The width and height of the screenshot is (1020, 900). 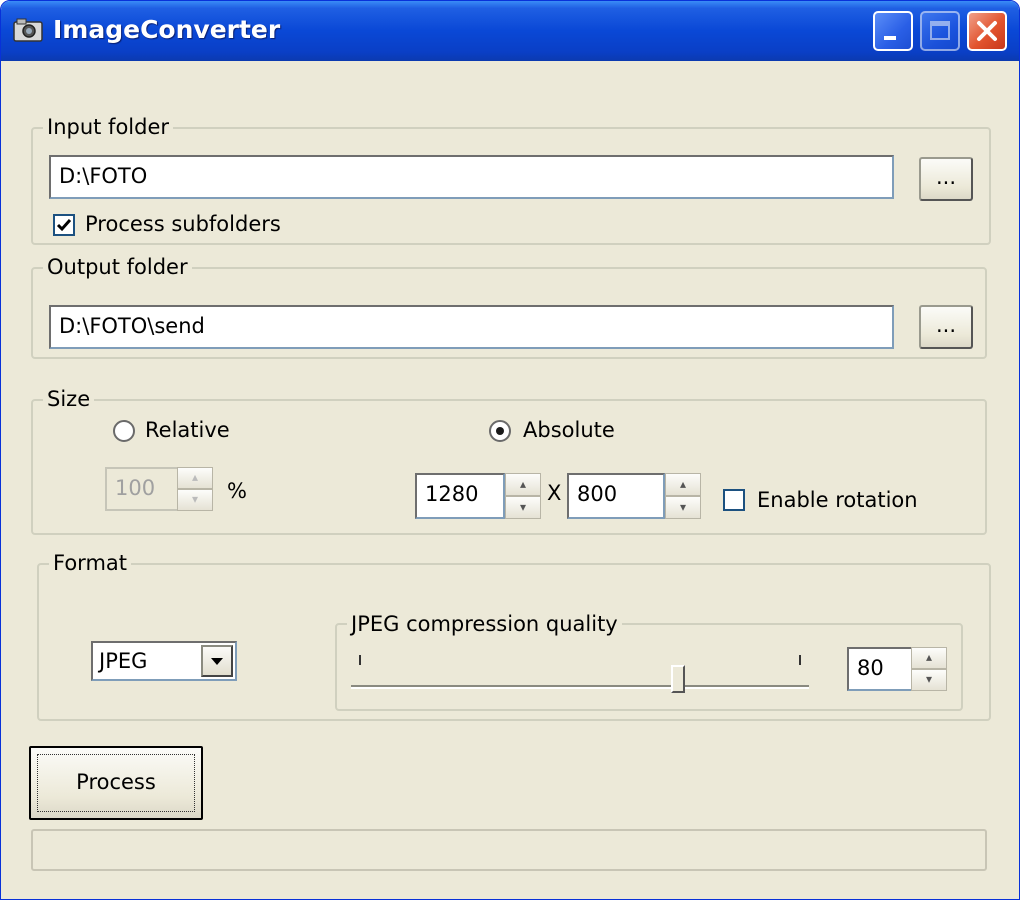 What do you see at coordinates (616, 496) in the screenshot?
I see `height-field: 800` at bounding box center [616, 496].